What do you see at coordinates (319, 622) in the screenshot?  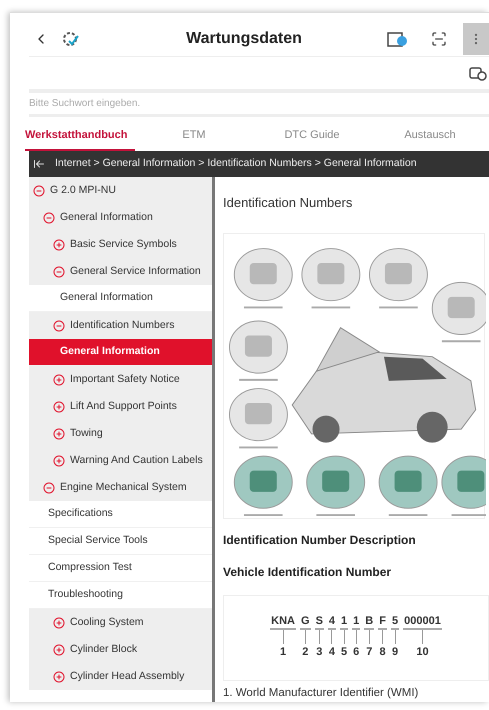 I see `vin-code: S` at bounding box center [319, 622].